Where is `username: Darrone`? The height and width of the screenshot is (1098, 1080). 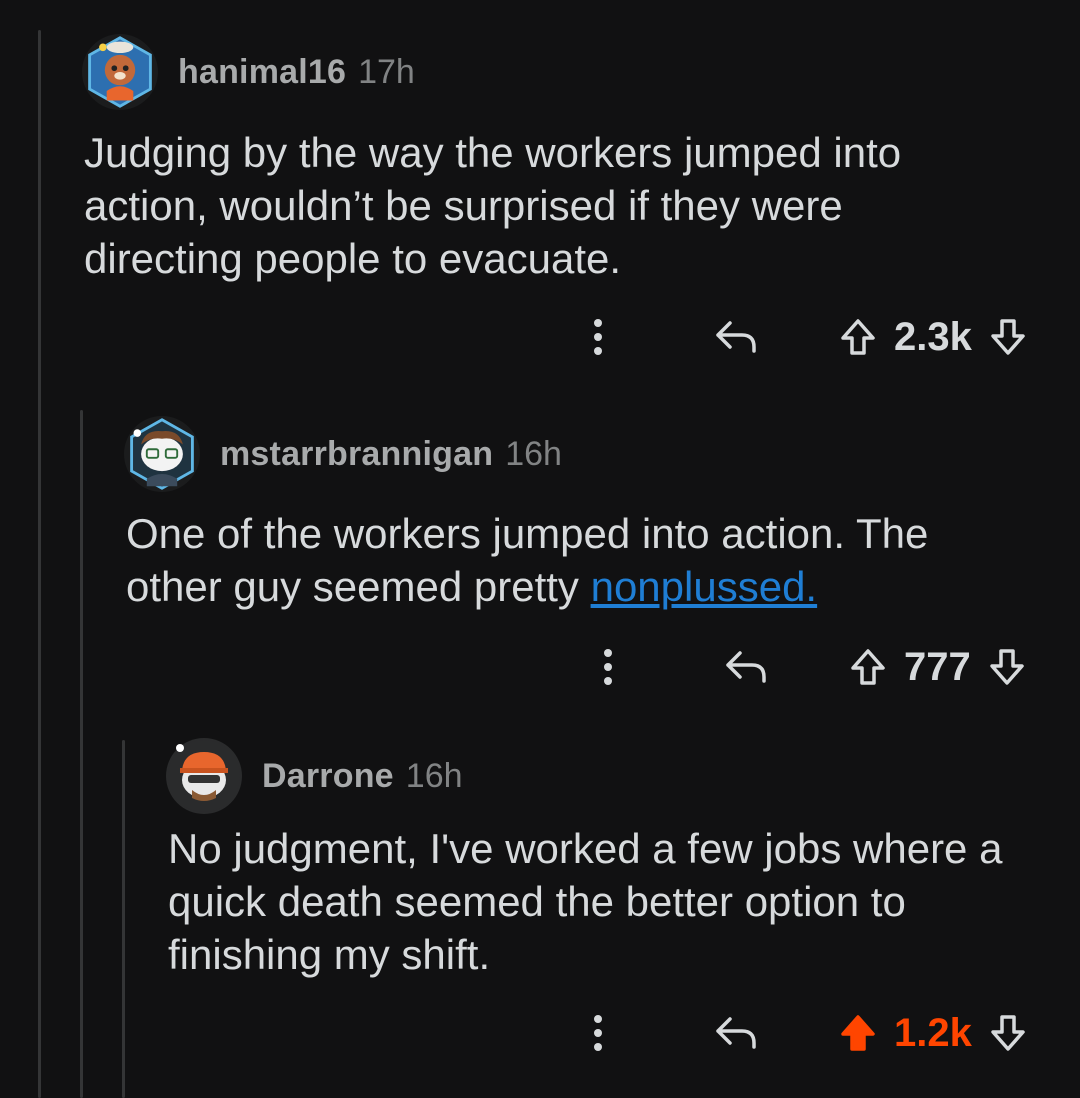
username: Darrone is located at coordinates (328, 776).